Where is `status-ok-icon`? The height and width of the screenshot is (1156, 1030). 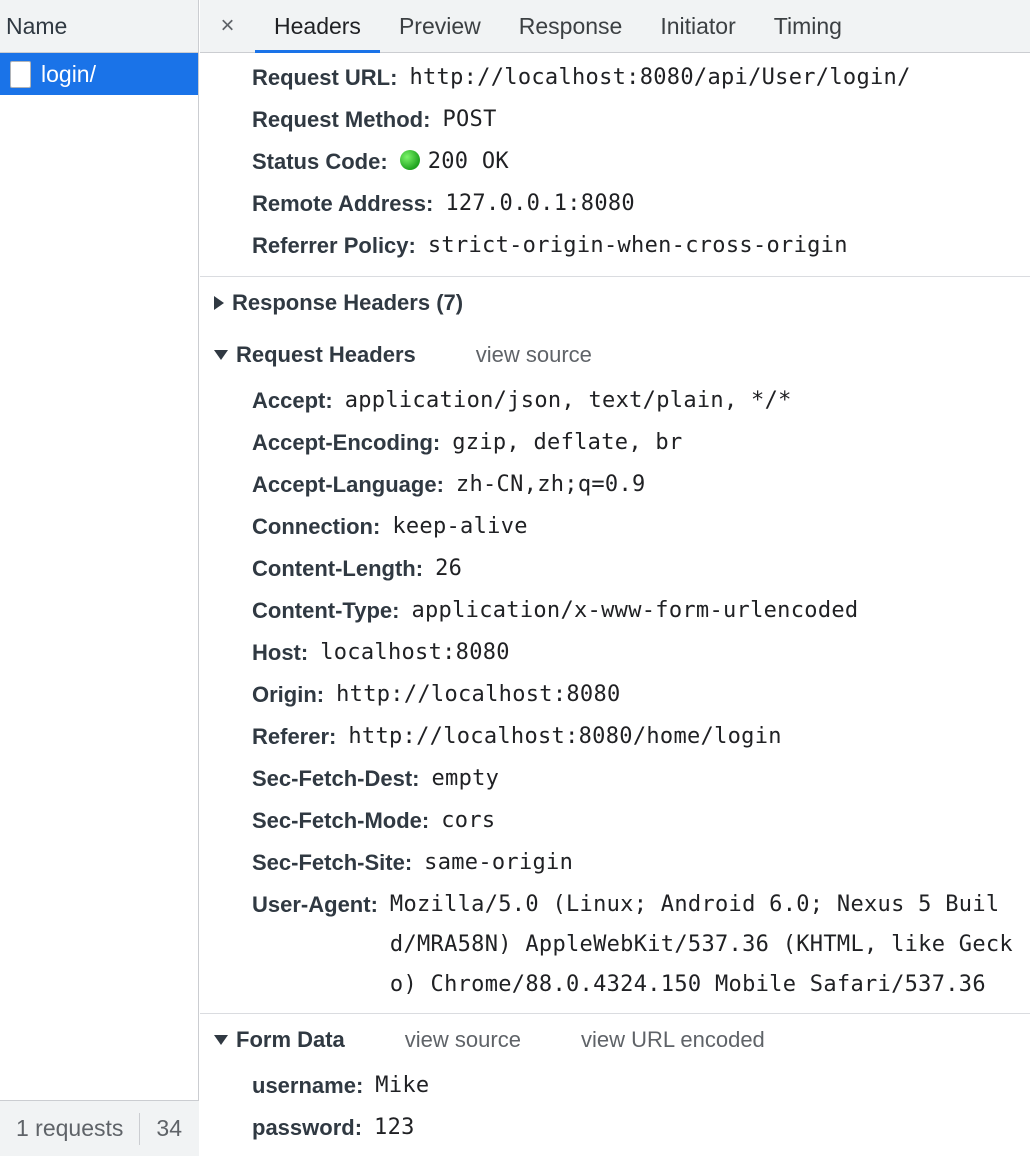
status-ok-icon is located at coordinates (409, 160).